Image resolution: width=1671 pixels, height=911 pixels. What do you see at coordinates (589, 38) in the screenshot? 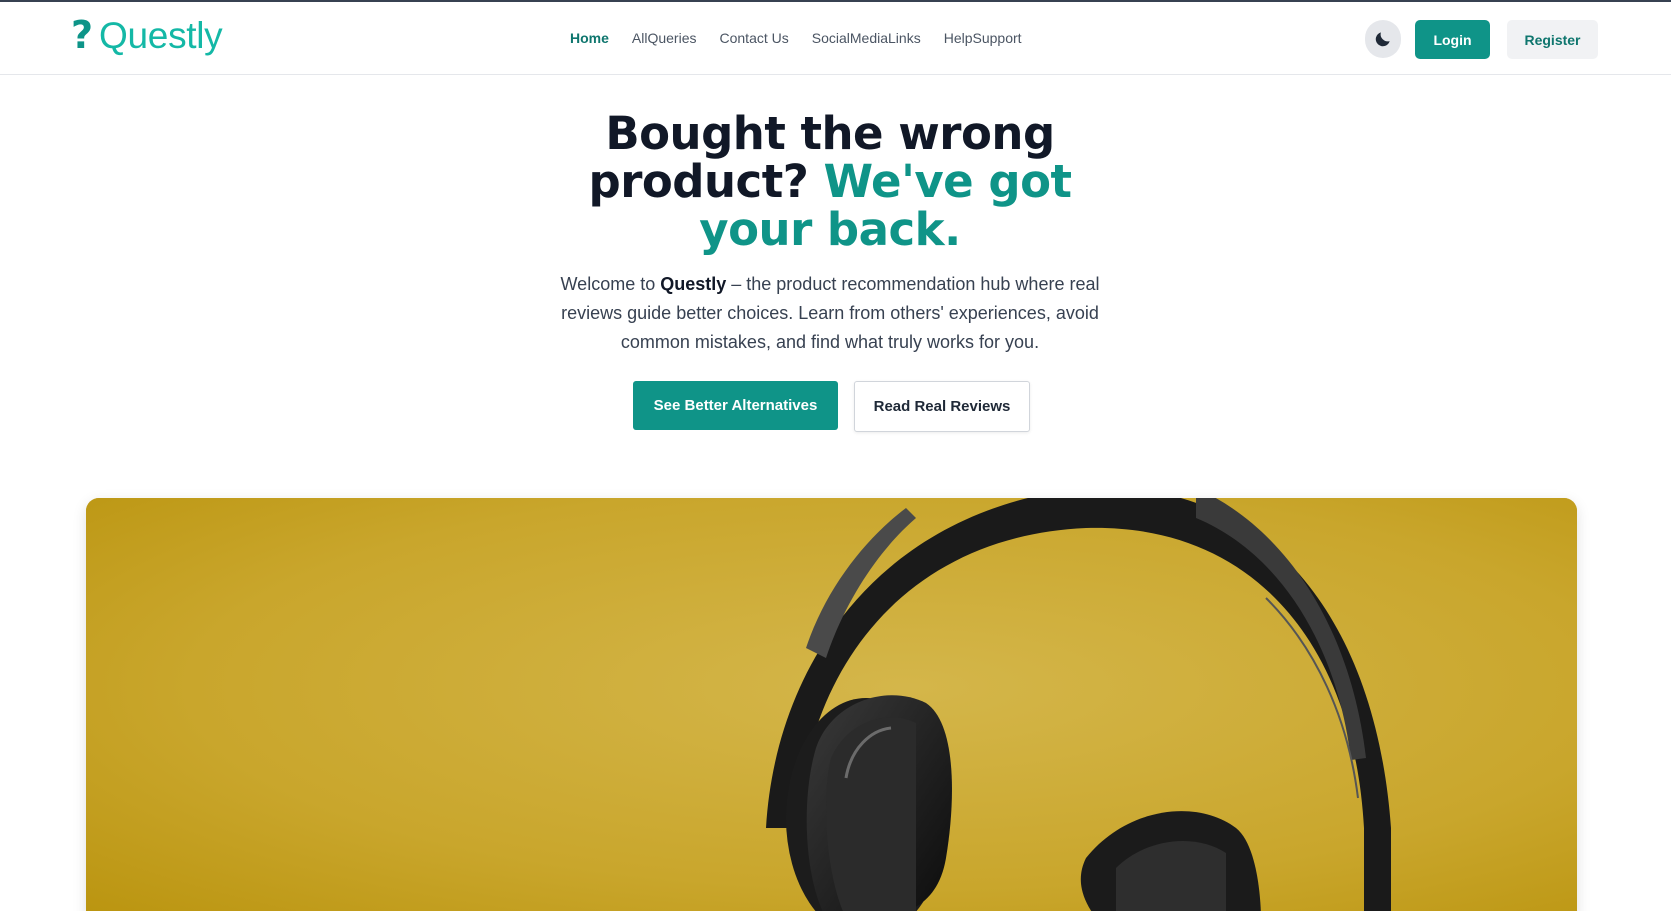
I see `nav-home: Home` at bounding box center [589, 38].